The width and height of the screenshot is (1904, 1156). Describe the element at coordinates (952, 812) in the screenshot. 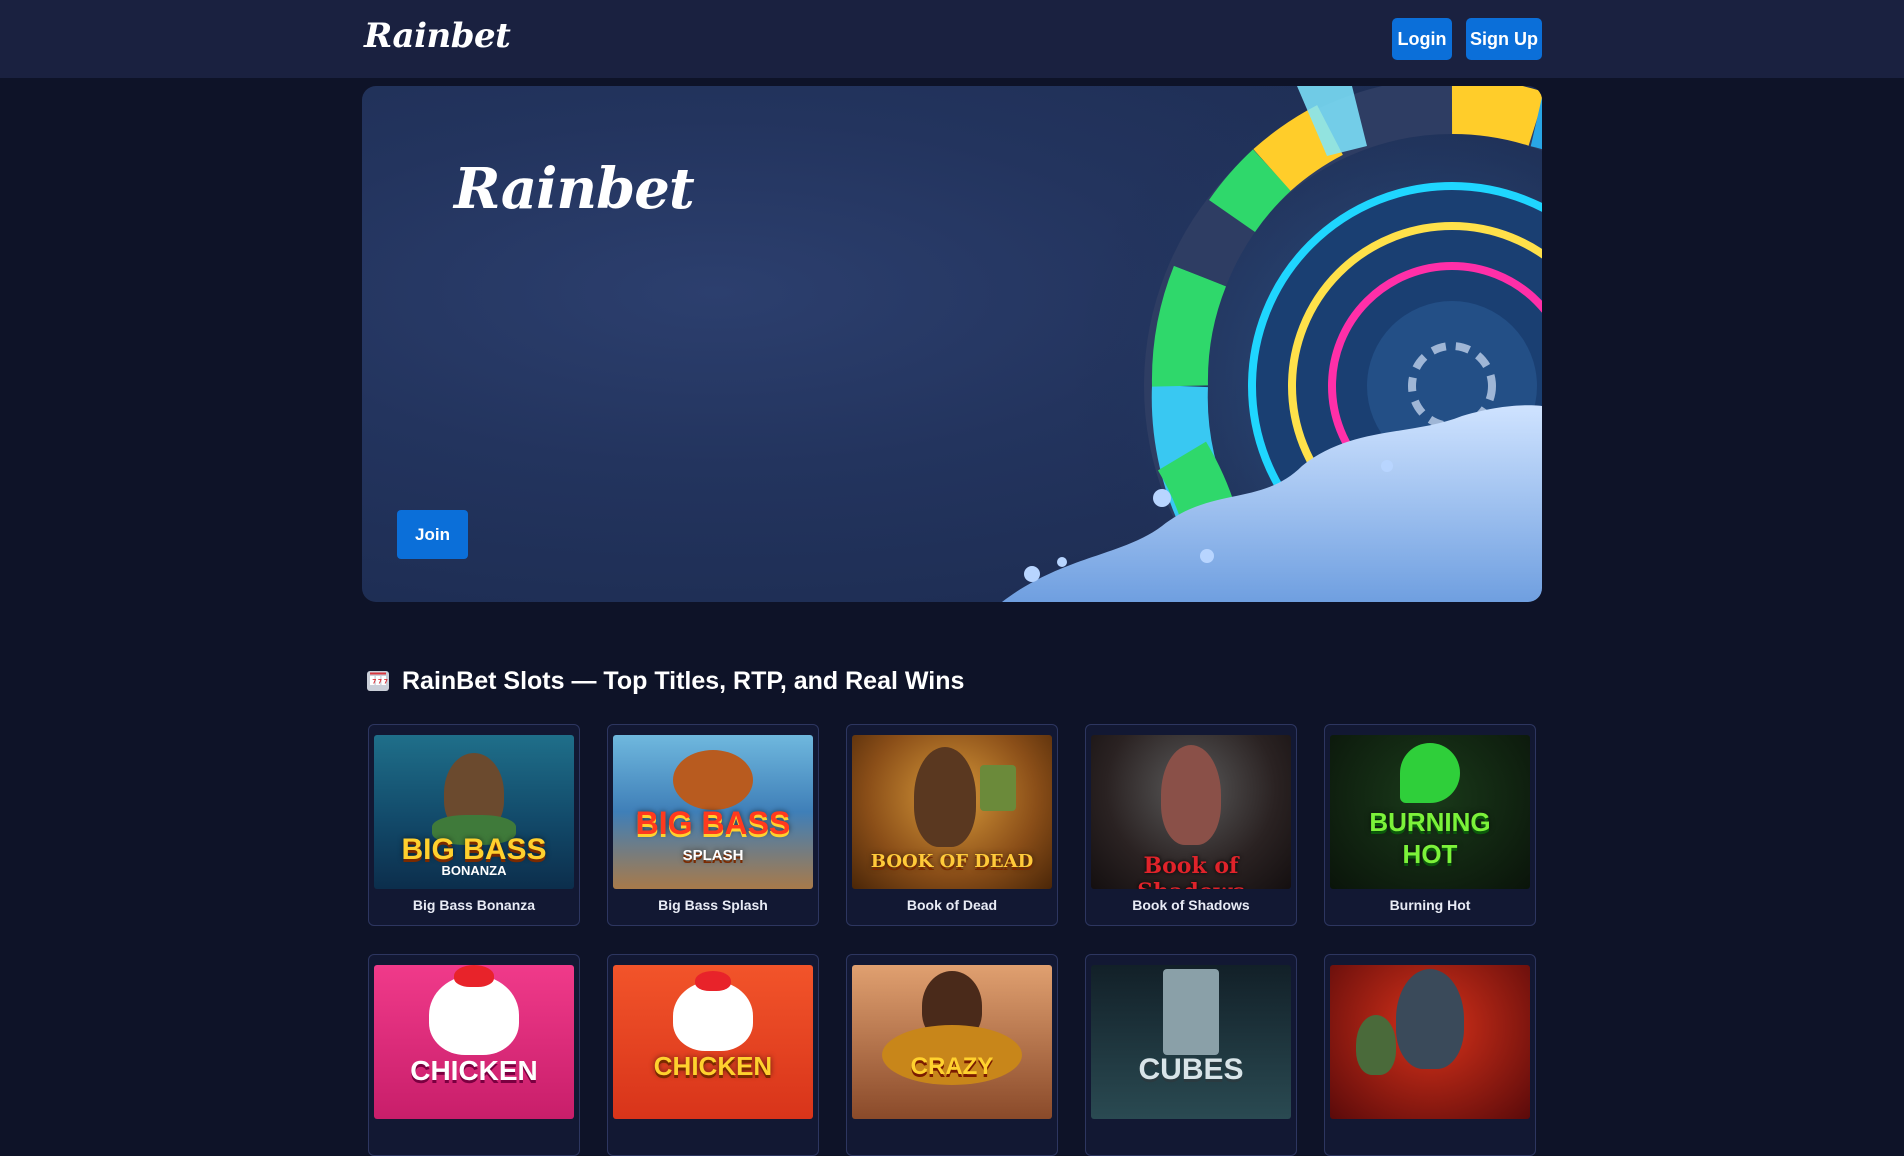

I see `game-thumbnail: BOOK OF DEAD` at that location.